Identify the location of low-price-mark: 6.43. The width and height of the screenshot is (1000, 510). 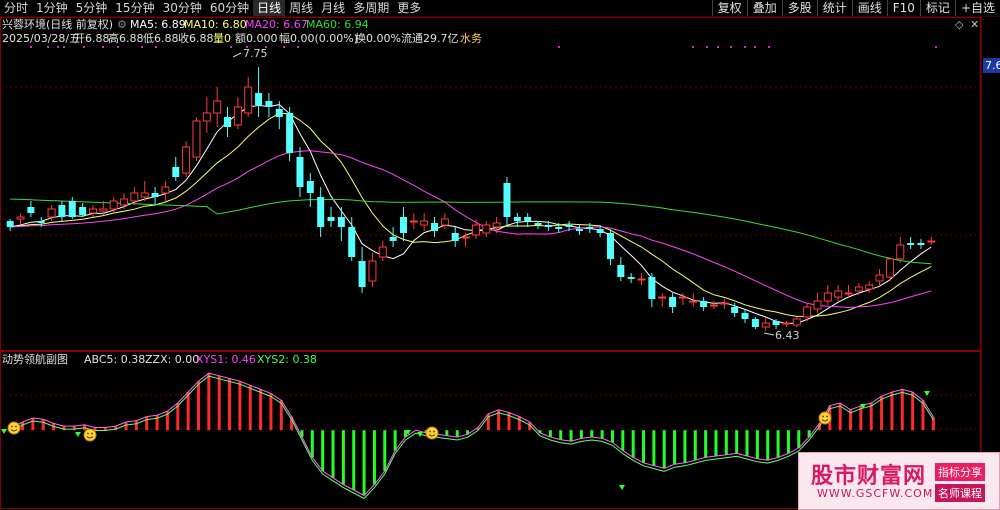
(787, 335).